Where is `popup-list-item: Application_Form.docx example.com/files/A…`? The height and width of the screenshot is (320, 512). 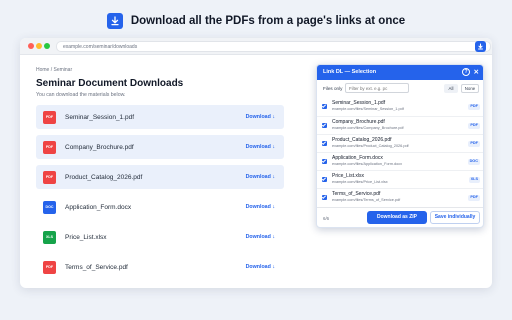
popup-list-item: Application_Form.docx example.com/files/A… is located at coordinates (400, 161).